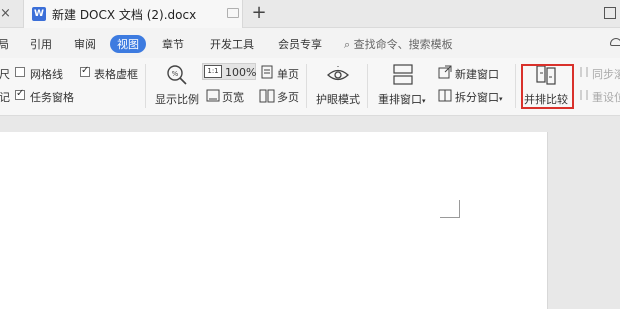  What do you see at coordinates (233, 13) in the screenshot?
I see `window-icon` at bounding box center [233, 13].